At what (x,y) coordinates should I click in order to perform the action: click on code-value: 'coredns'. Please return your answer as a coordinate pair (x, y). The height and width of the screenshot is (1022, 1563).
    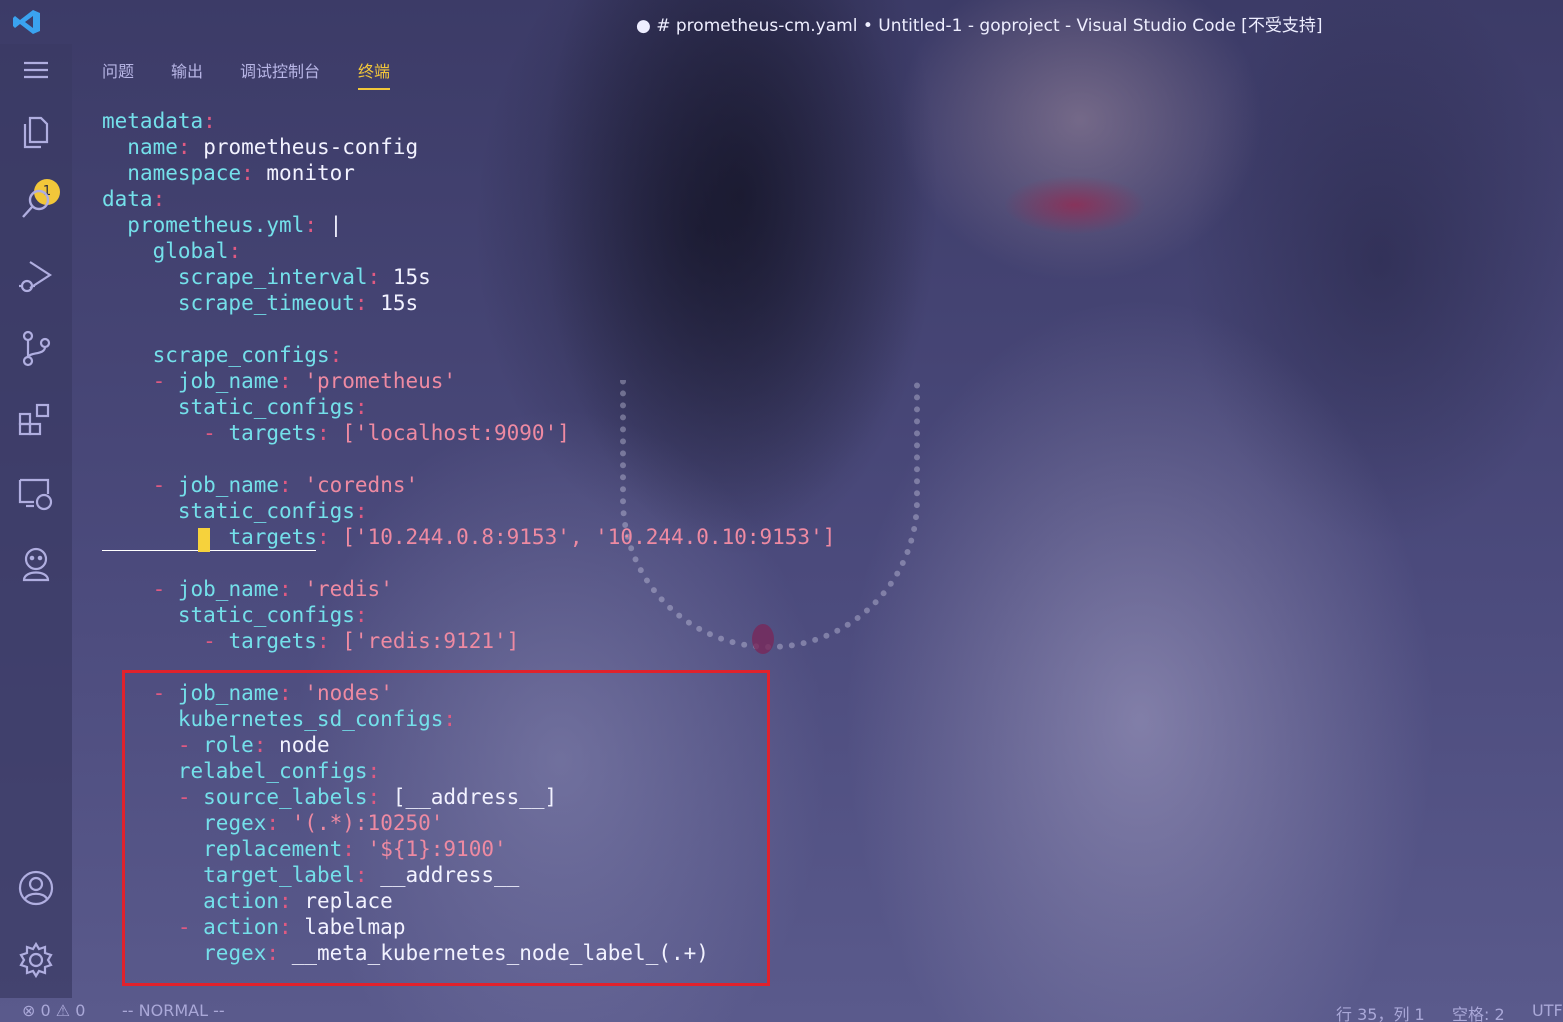
    Looking at the image, I should click on (361, 485).